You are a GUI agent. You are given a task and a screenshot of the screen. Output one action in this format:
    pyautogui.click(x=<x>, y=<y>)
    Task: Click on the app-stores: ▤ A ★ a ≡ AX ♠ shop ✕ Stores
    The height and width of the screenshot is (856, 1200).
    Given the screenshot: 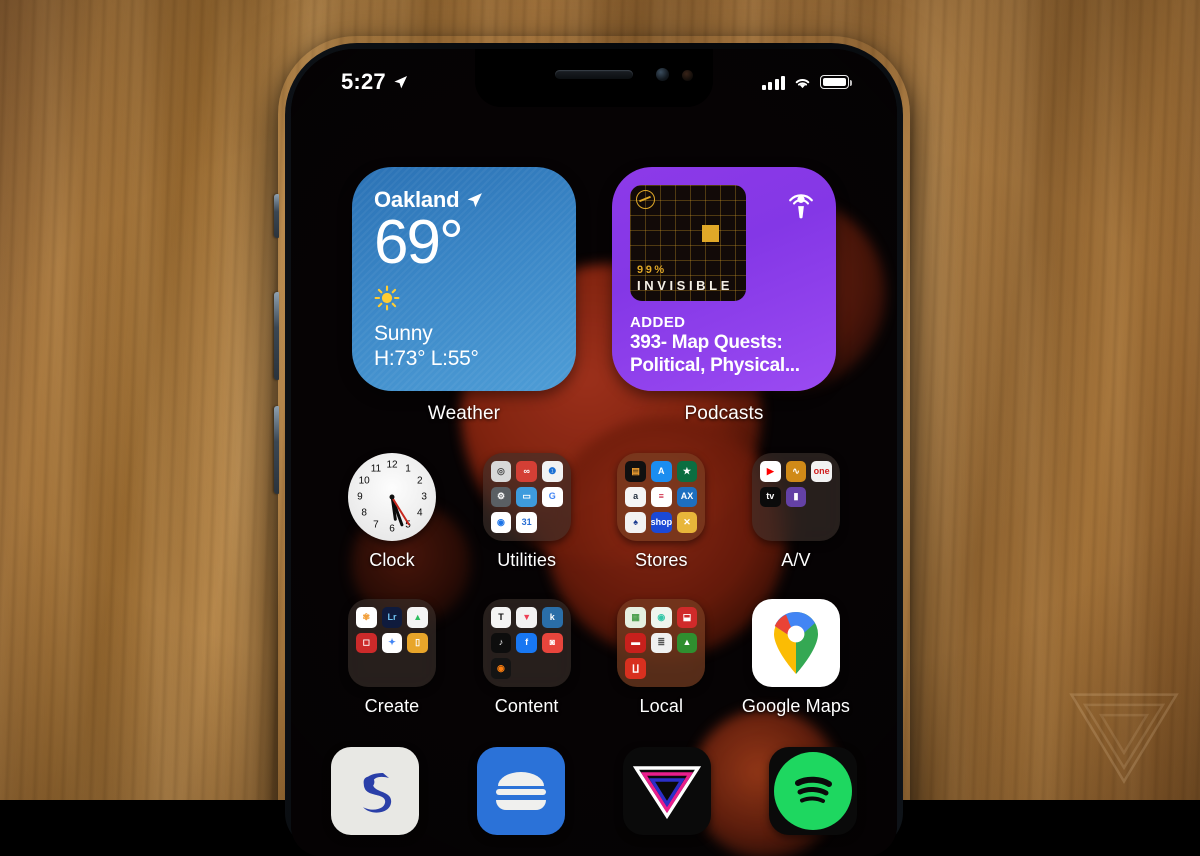 What is the action you would take?
    pyautogui.click(x=661, y=512)
    